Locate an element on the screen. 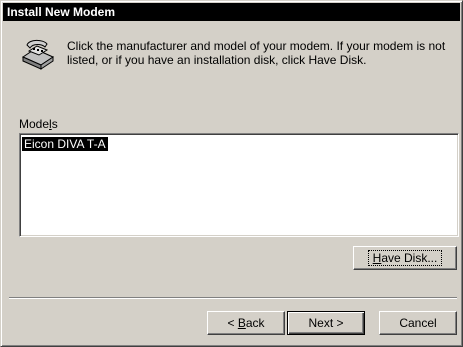  list-item: Eicon DIVA T-A is located at coordinates (65, 144).